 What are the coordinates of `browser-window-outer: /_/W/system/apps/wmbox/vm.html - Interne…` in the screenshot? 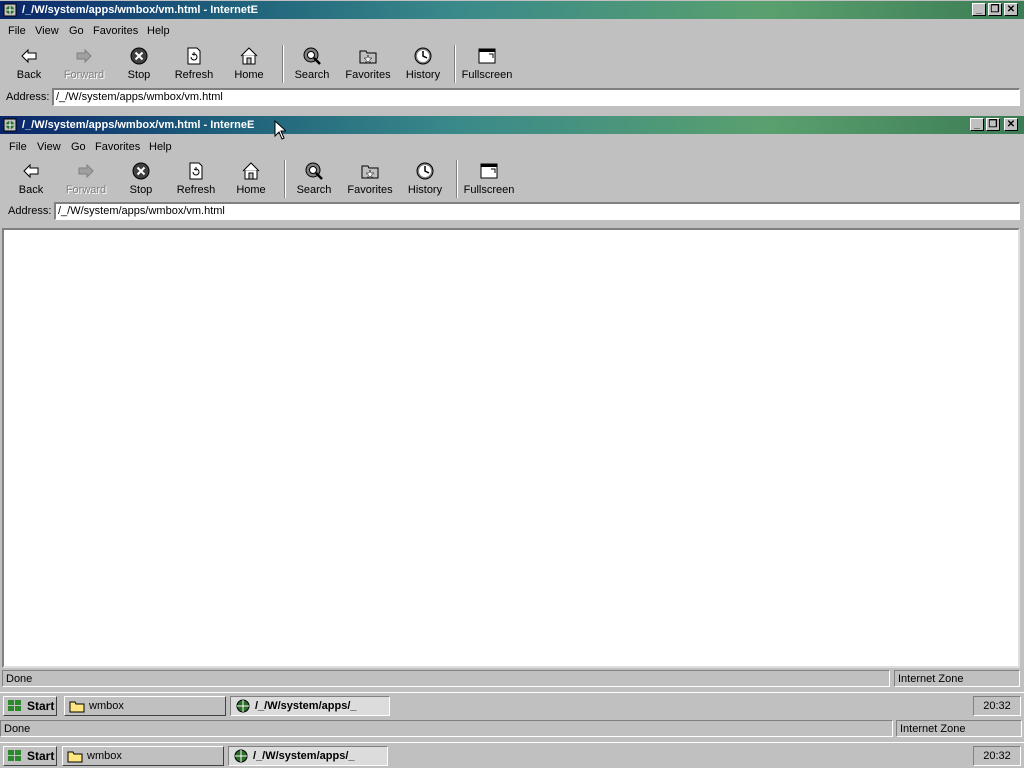 It's located at (512, 56).